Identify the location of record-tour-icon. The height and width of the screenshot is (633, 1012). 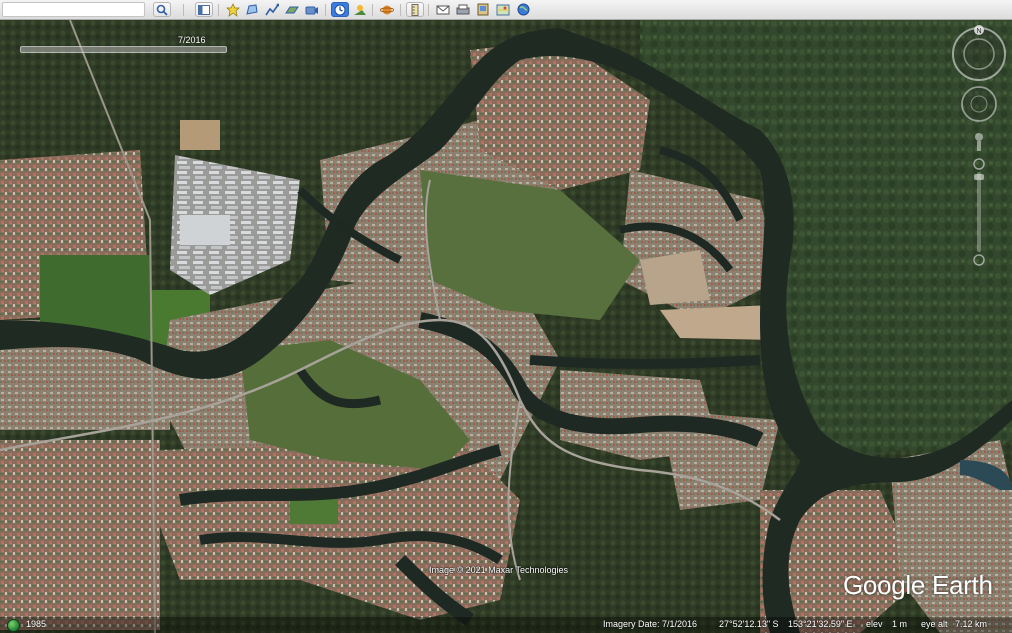
(311, 10).